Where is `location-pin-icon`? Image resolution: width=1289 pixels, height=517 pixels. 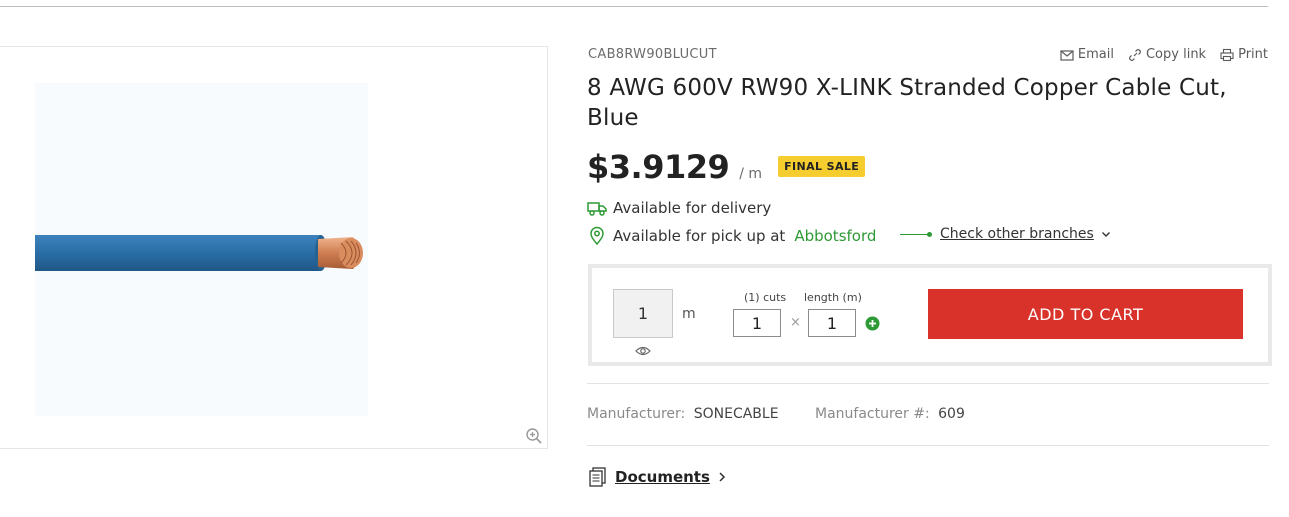 location-pin-icon is located at coordinates (597, 236).